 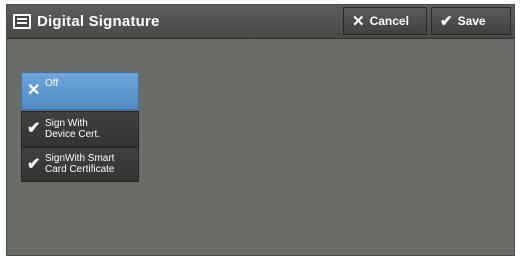 I want to click on option-device-cert-line1: Sign With, so click(x=66, y=123).